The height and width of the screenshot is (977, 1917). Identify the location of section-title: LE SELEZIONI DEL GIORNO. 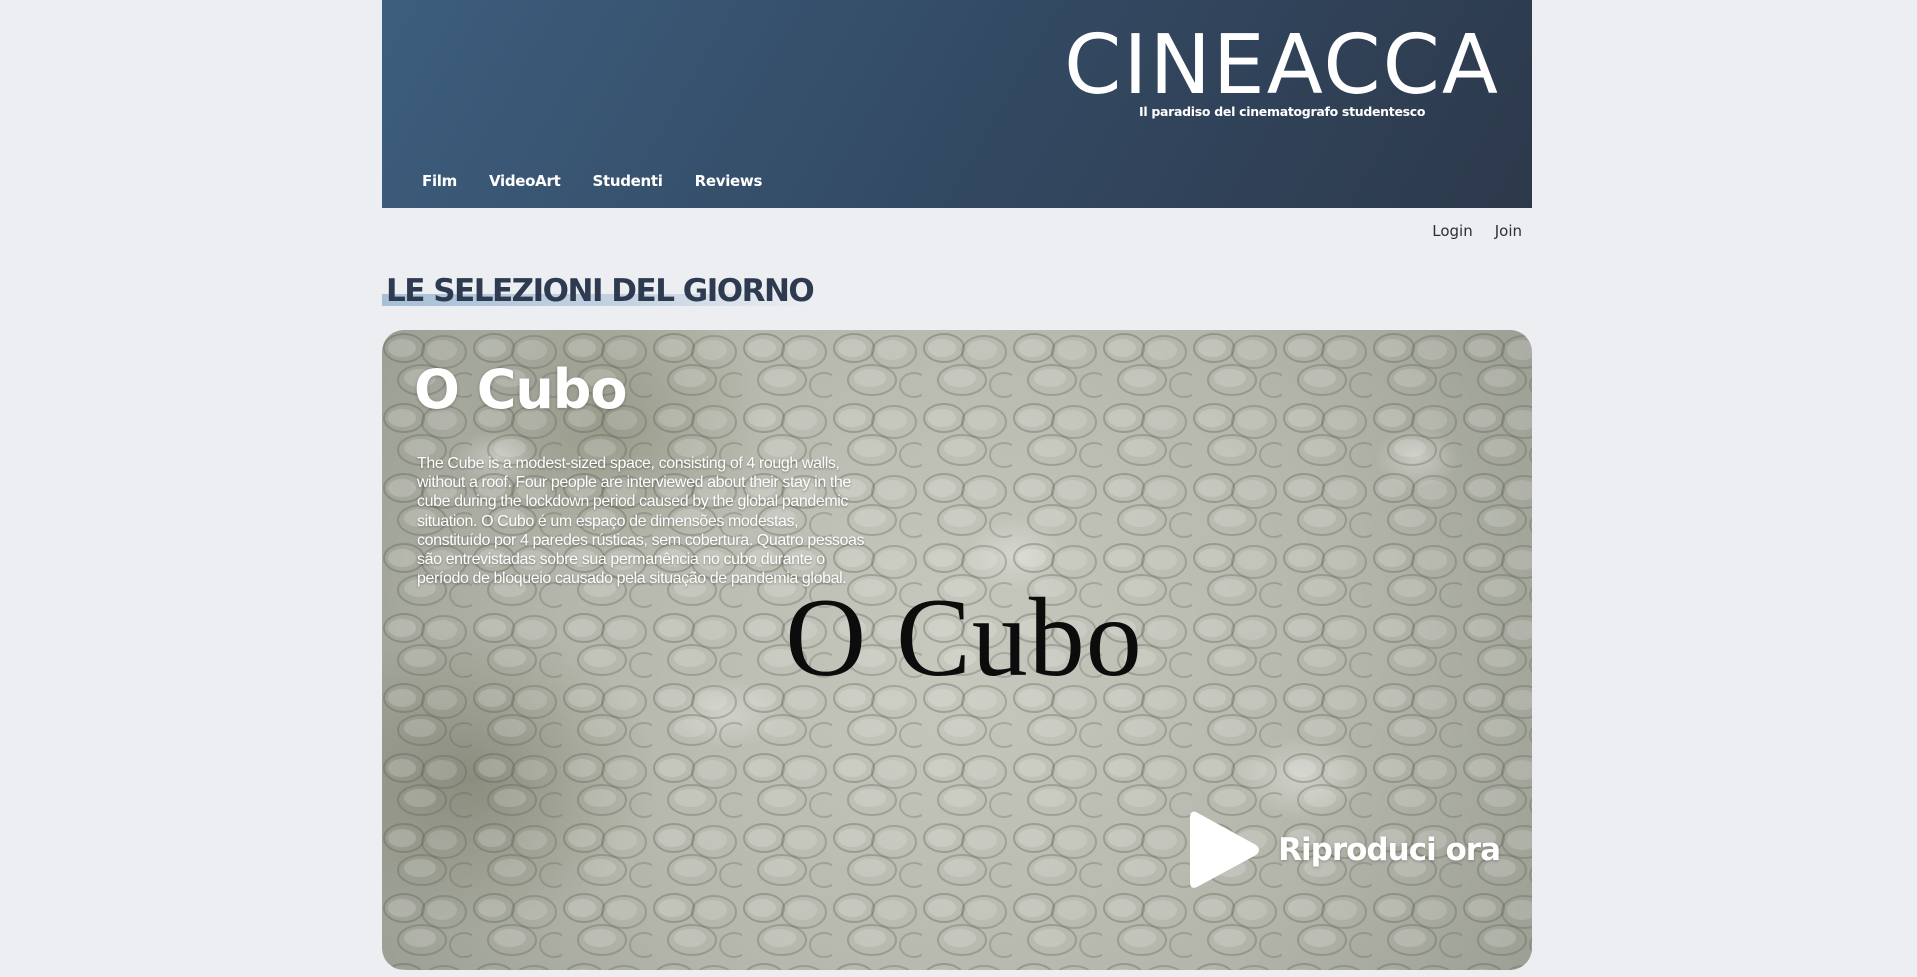
(600, 291).